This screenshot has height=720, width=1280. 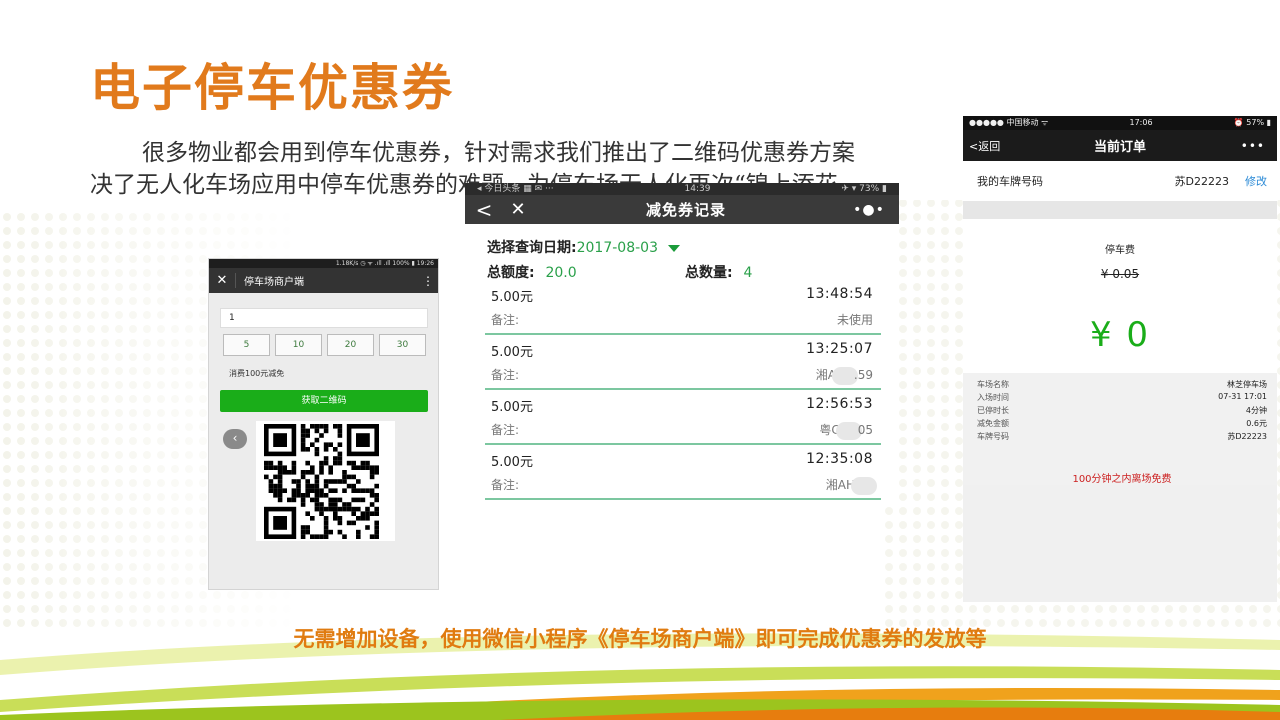 What do you see at coordinates (839, 294) in the screenshot?
I see `record-time: 13:48:54` at bounding box center [839, 294].